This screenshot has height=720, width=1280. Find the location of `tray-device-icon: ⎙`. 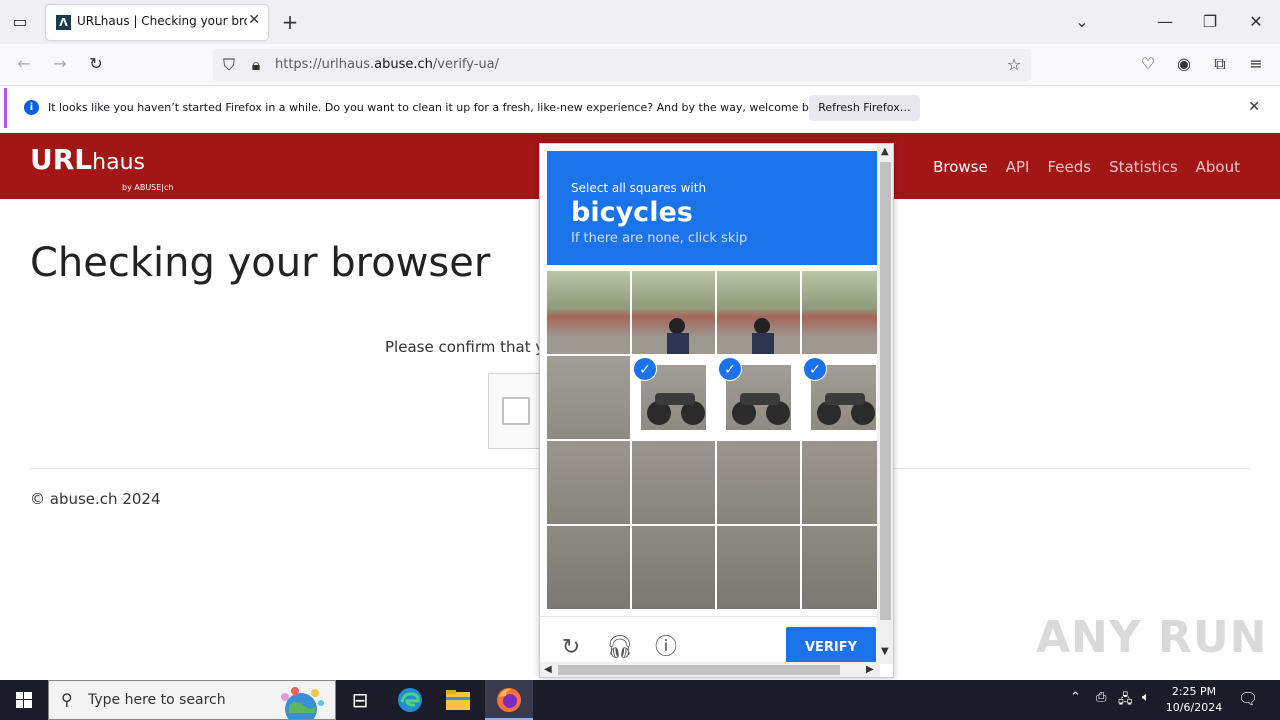

tray-device-icon: ⎙ is located at coordinates (1101, 697).